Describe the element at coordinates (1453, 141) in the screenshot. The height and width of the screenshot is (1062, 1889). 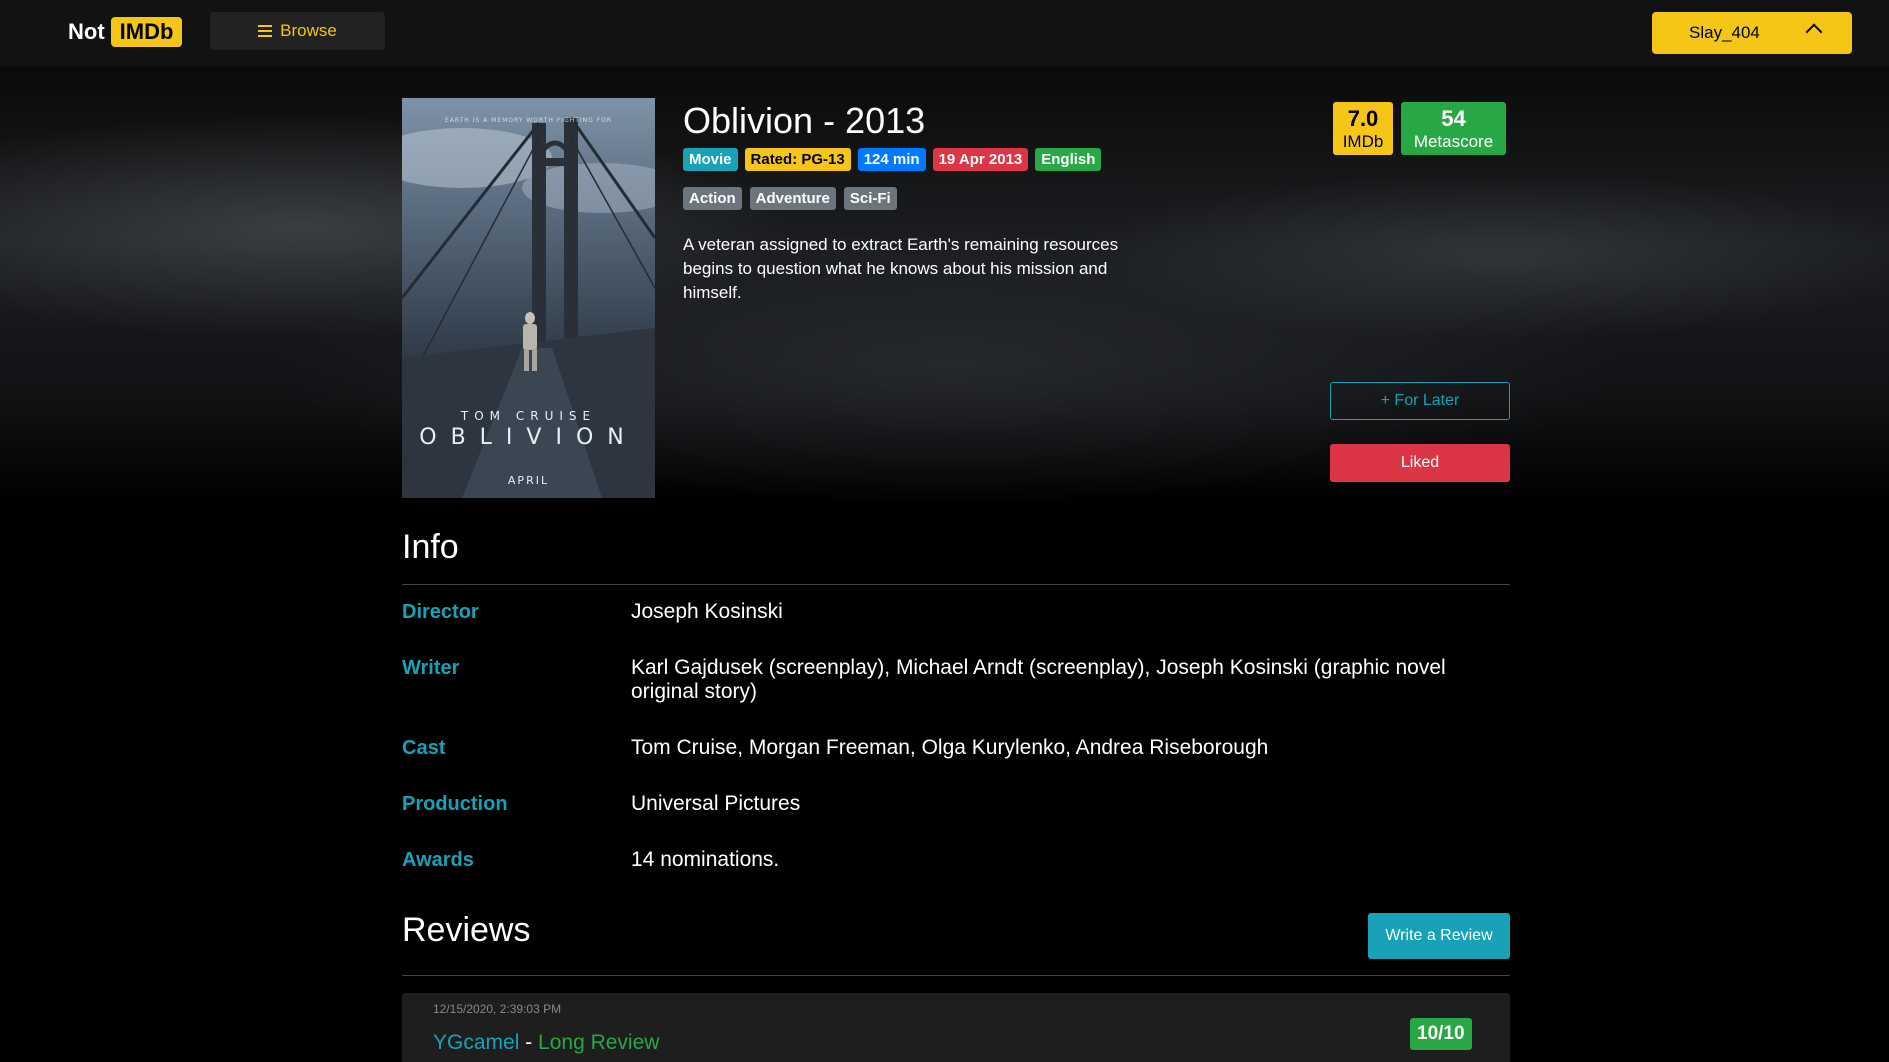
I see `metascore-label: Metascore` at that location.